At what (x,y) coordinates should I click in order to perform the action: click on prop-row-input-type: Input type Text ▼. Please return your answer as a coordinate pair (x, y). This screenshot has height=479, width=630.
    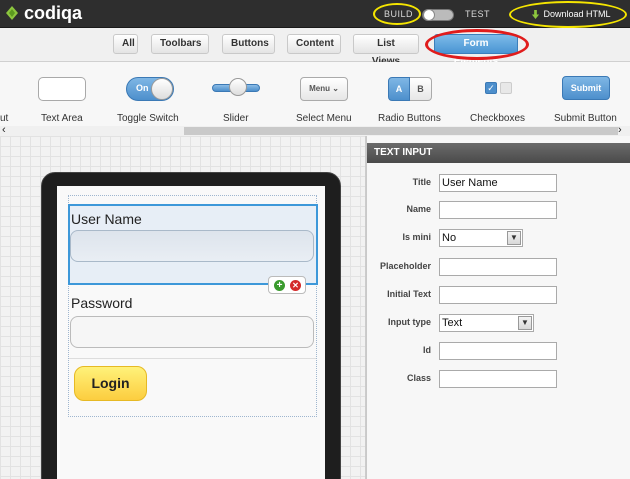
    Looking at the image, I should click on (498, 323).